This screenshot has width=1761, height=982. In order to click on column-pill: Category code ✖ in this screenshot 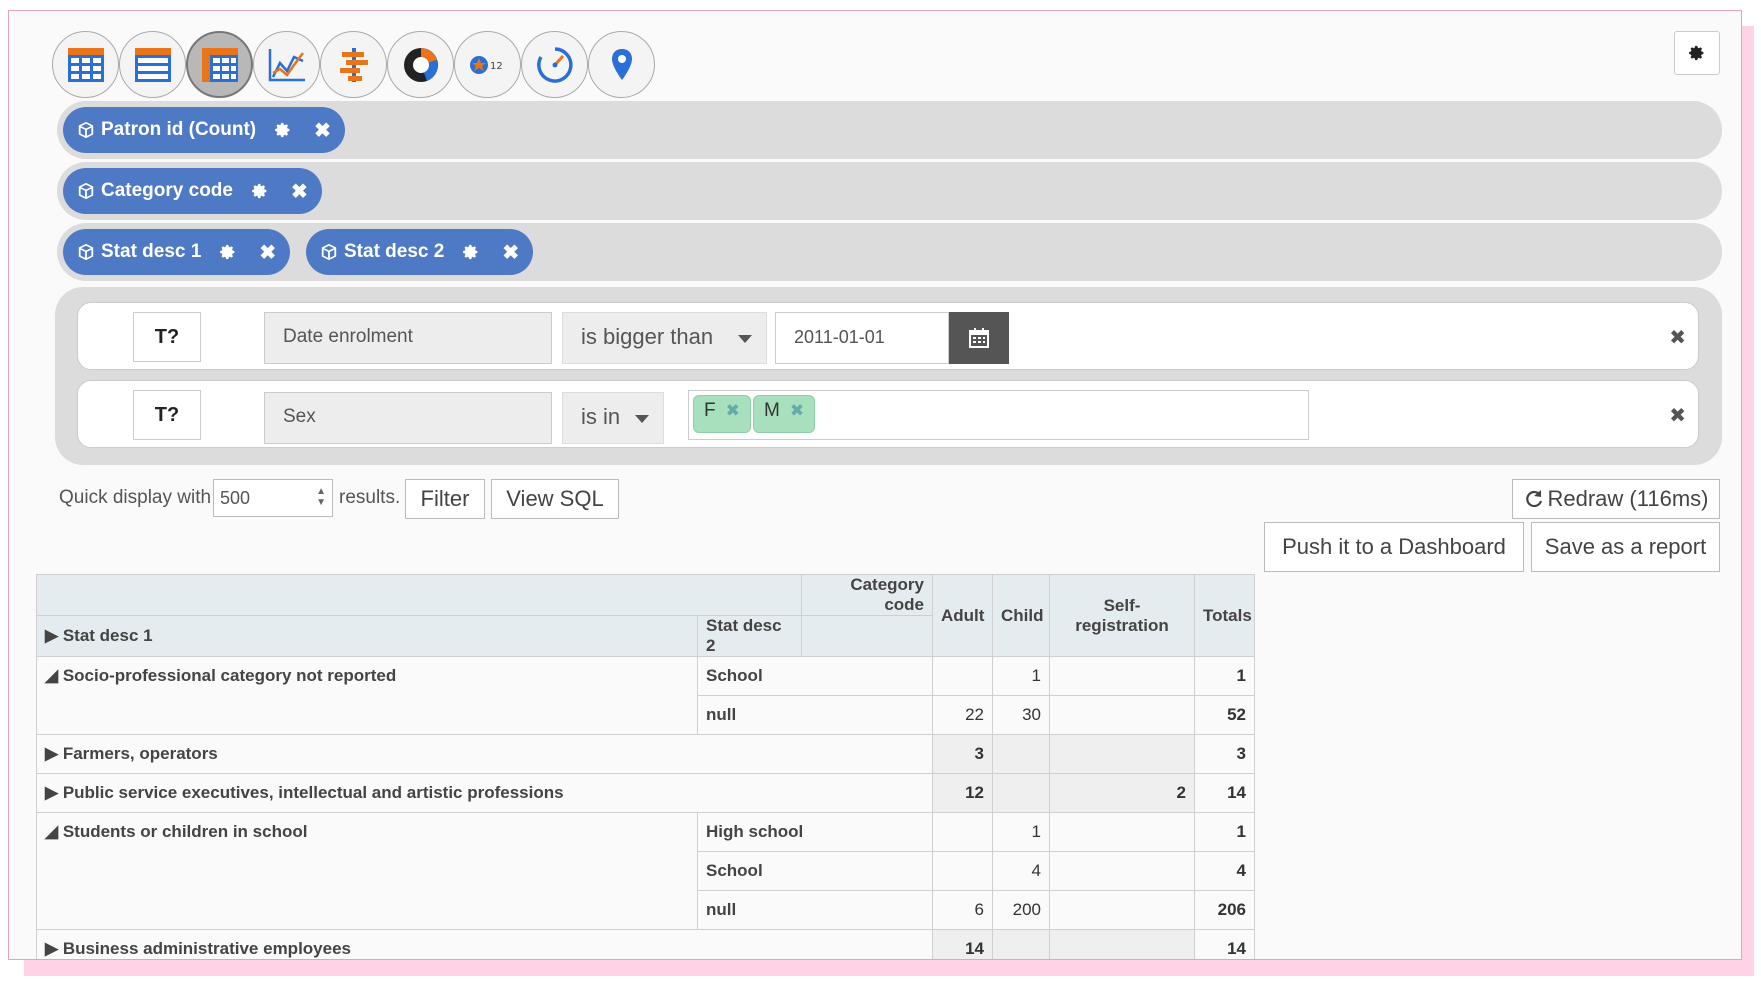, I will do `click(192, 191)`.